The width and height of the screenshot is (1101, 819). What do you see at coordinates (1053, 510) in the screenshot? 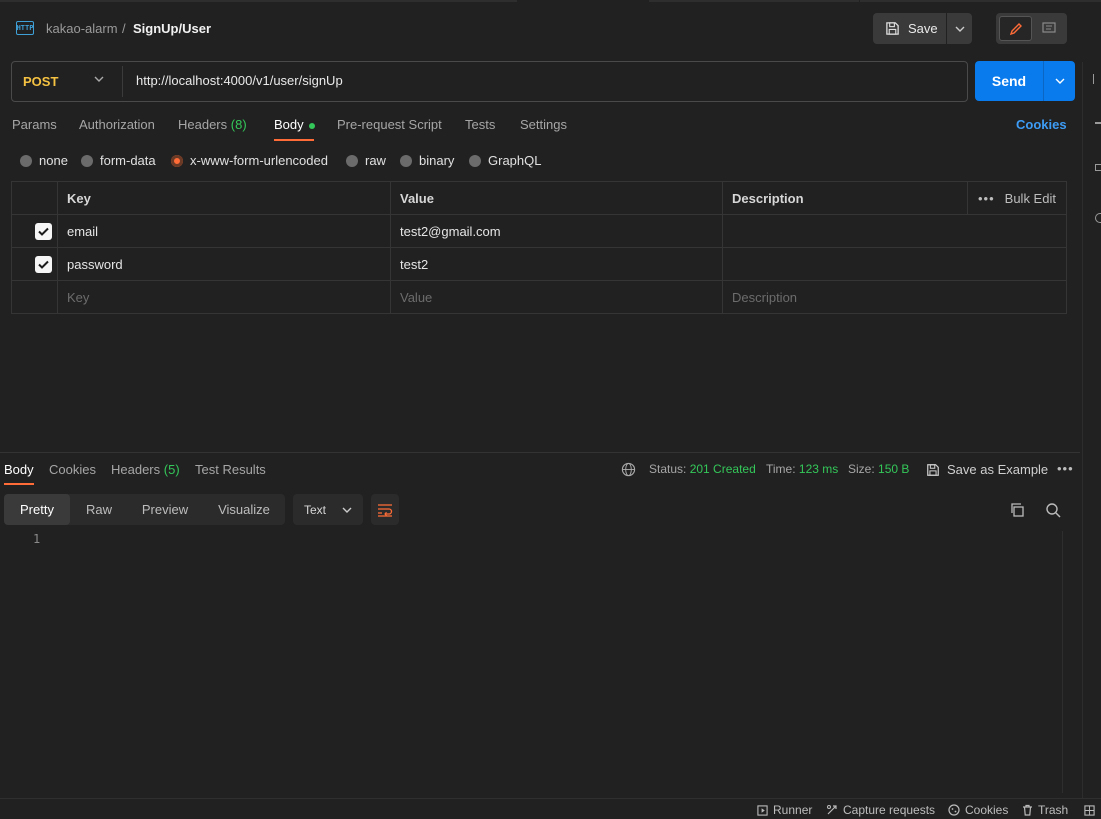
I see `search-icon` at bounding box center [1053, 510].